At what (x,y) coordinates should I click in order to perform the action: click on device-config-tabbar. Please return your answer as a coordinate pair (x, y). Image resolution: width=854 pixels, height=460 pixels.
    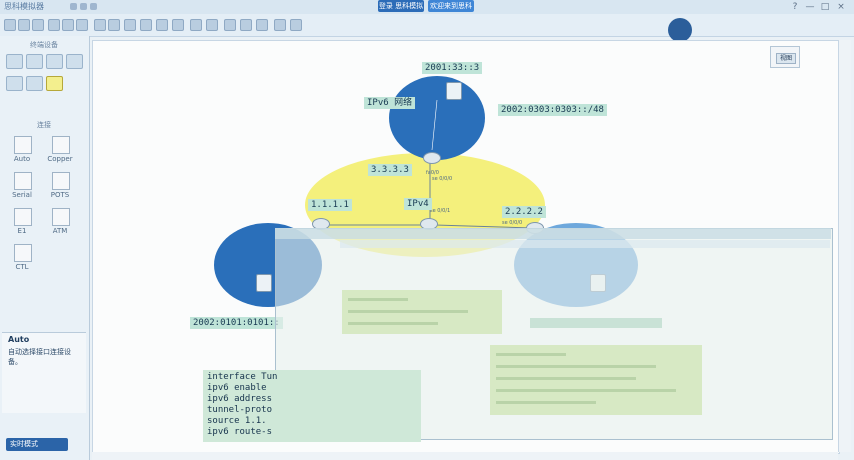
    Looking at the image, I should click on (585, 244).